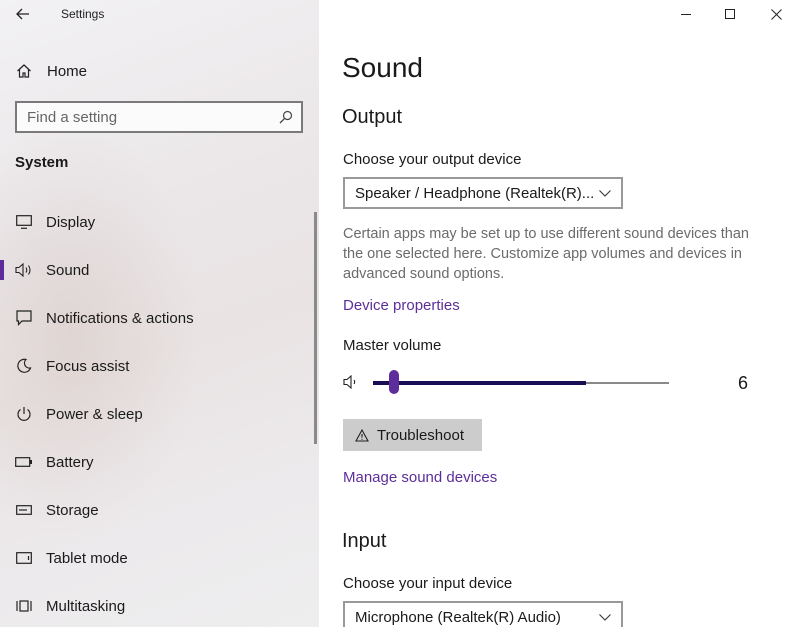 This screenshot has width=791, height=627. I want to click on master-volume-row: 6, so click(563, 383).